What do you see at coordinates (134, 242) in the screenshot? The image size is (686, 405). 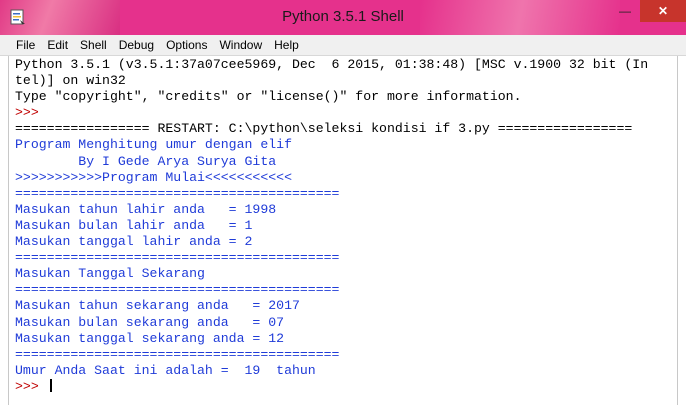 I see `shell-line-text: Masukan tanggal lahir anda = 2` at bounding box center [134, 242].